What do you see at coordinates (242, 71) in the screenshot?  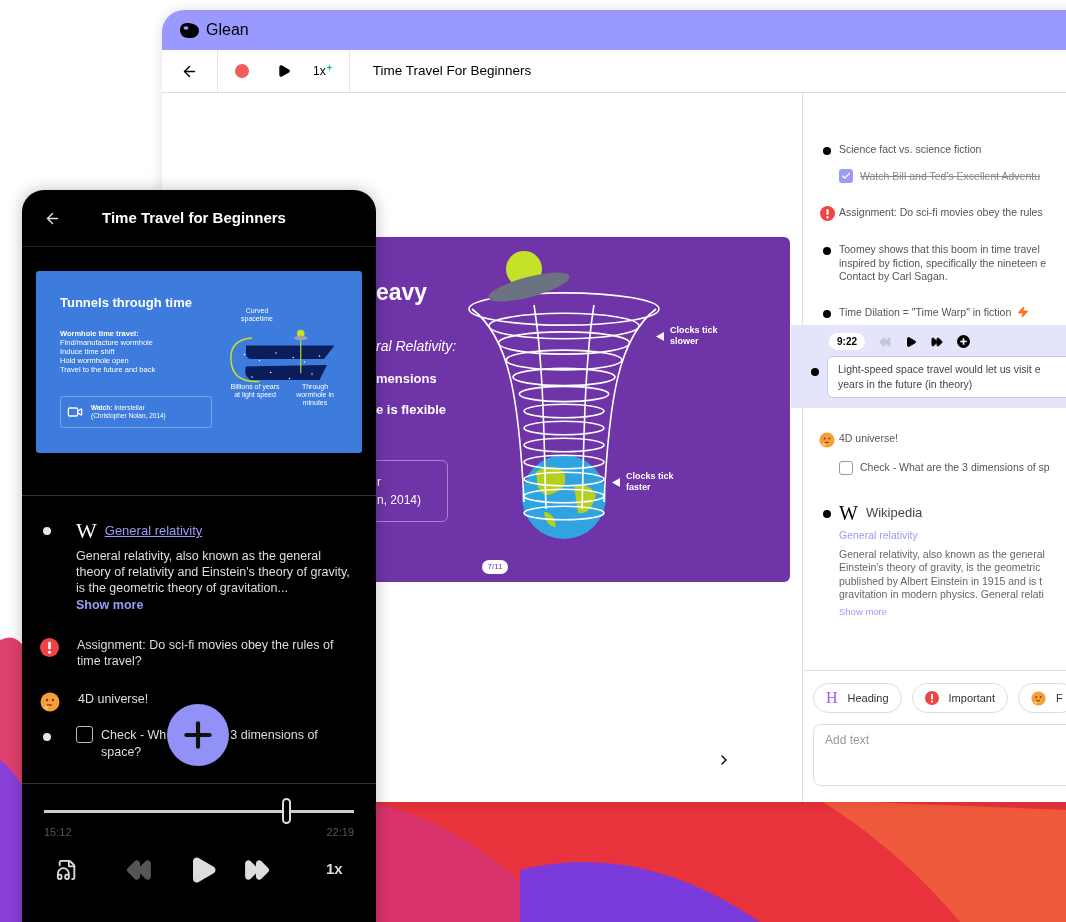 I see `record-button` at bounding box center [242, 71].